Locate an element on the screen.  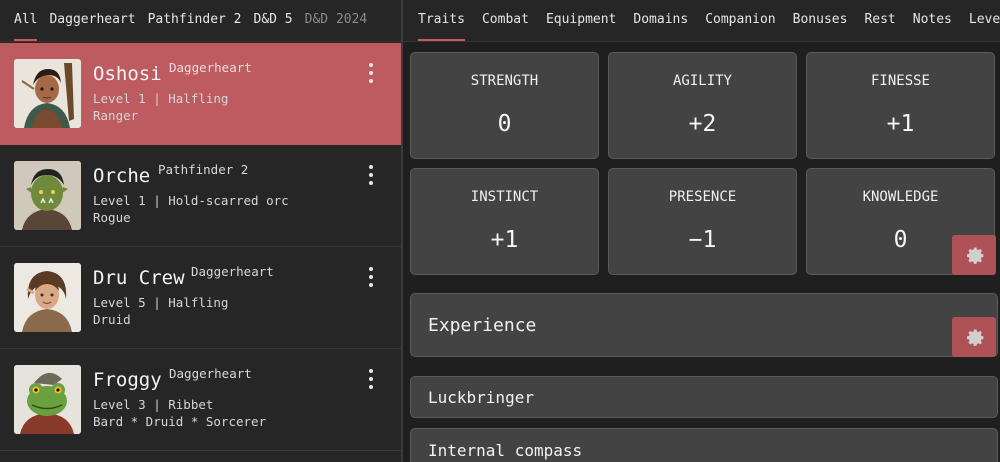
tab-equipment: Equipment is located at coordinates (581, 21).